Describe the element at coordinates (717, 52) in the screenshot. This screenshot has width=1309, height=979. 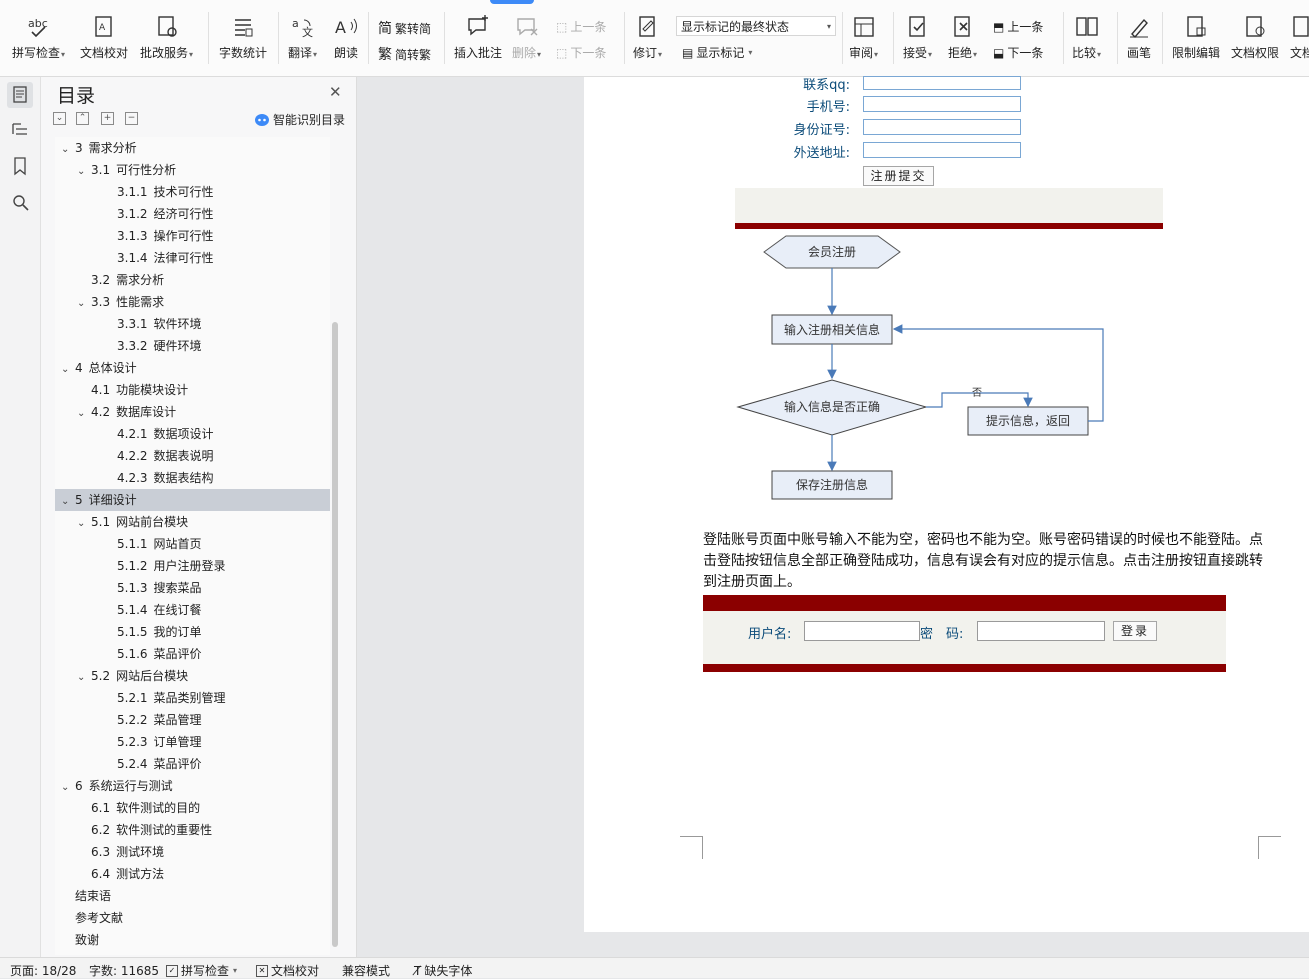
I see `show-markup-button: ▤ 显示标记 ▾` at that location.